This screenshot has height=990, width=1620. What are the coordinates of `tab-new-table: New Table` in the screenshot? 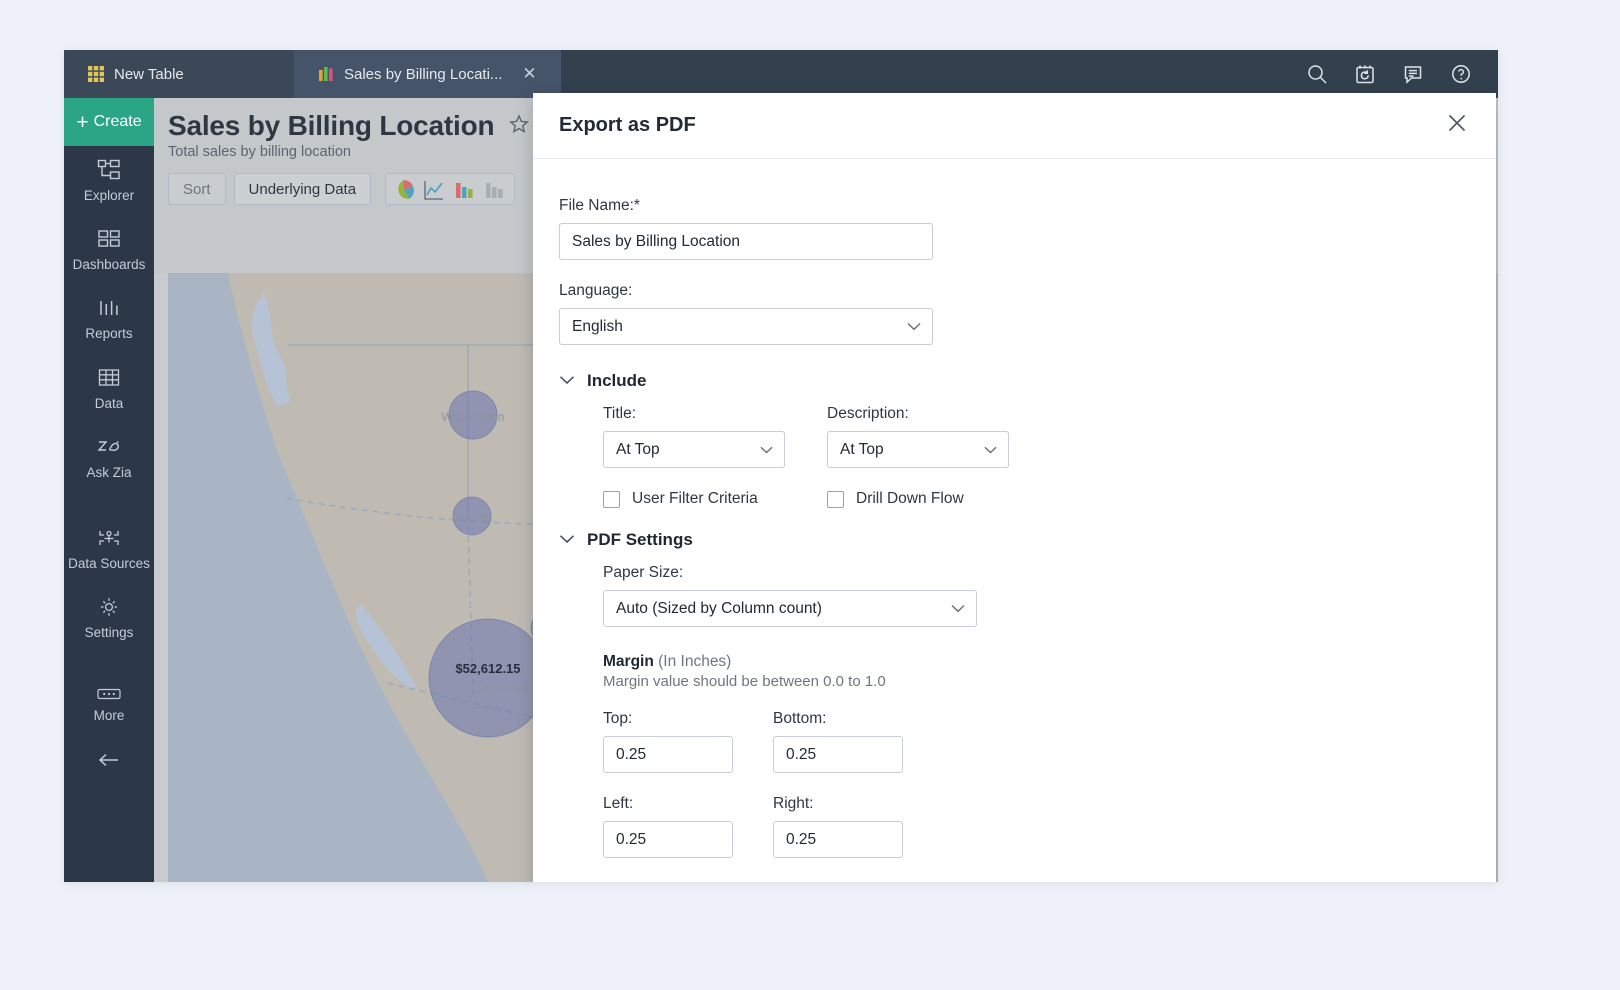 It's located at (179, 74).